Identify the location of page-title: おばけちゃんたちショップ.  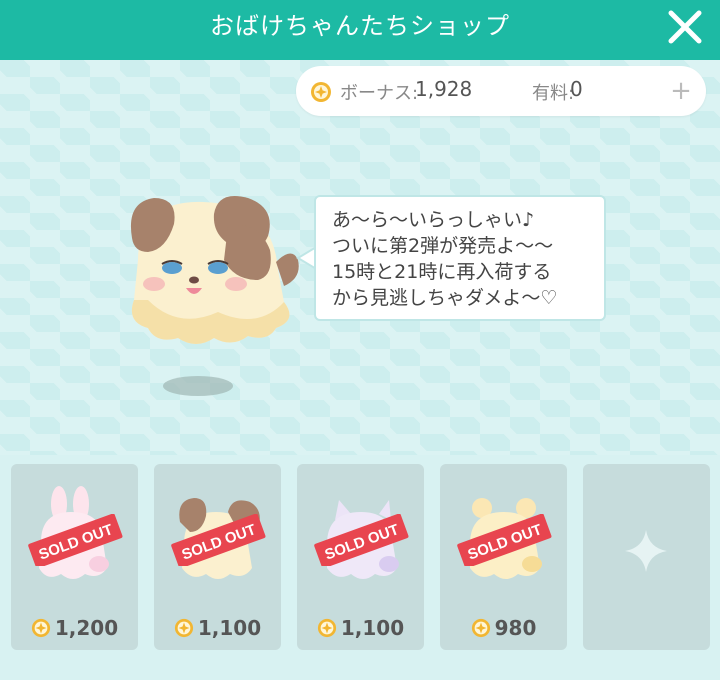
(360, 26).